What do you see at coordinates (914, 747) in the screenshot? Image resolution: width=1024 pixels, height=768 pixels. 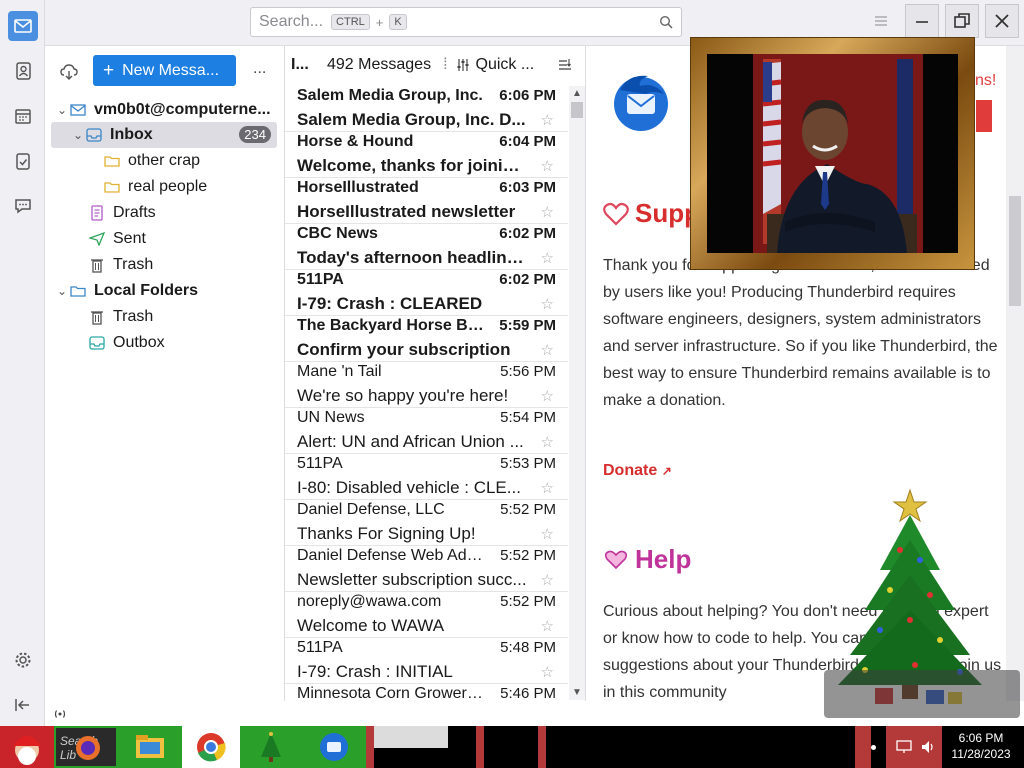 I see `system-tray` at bounding box center [914, 747].